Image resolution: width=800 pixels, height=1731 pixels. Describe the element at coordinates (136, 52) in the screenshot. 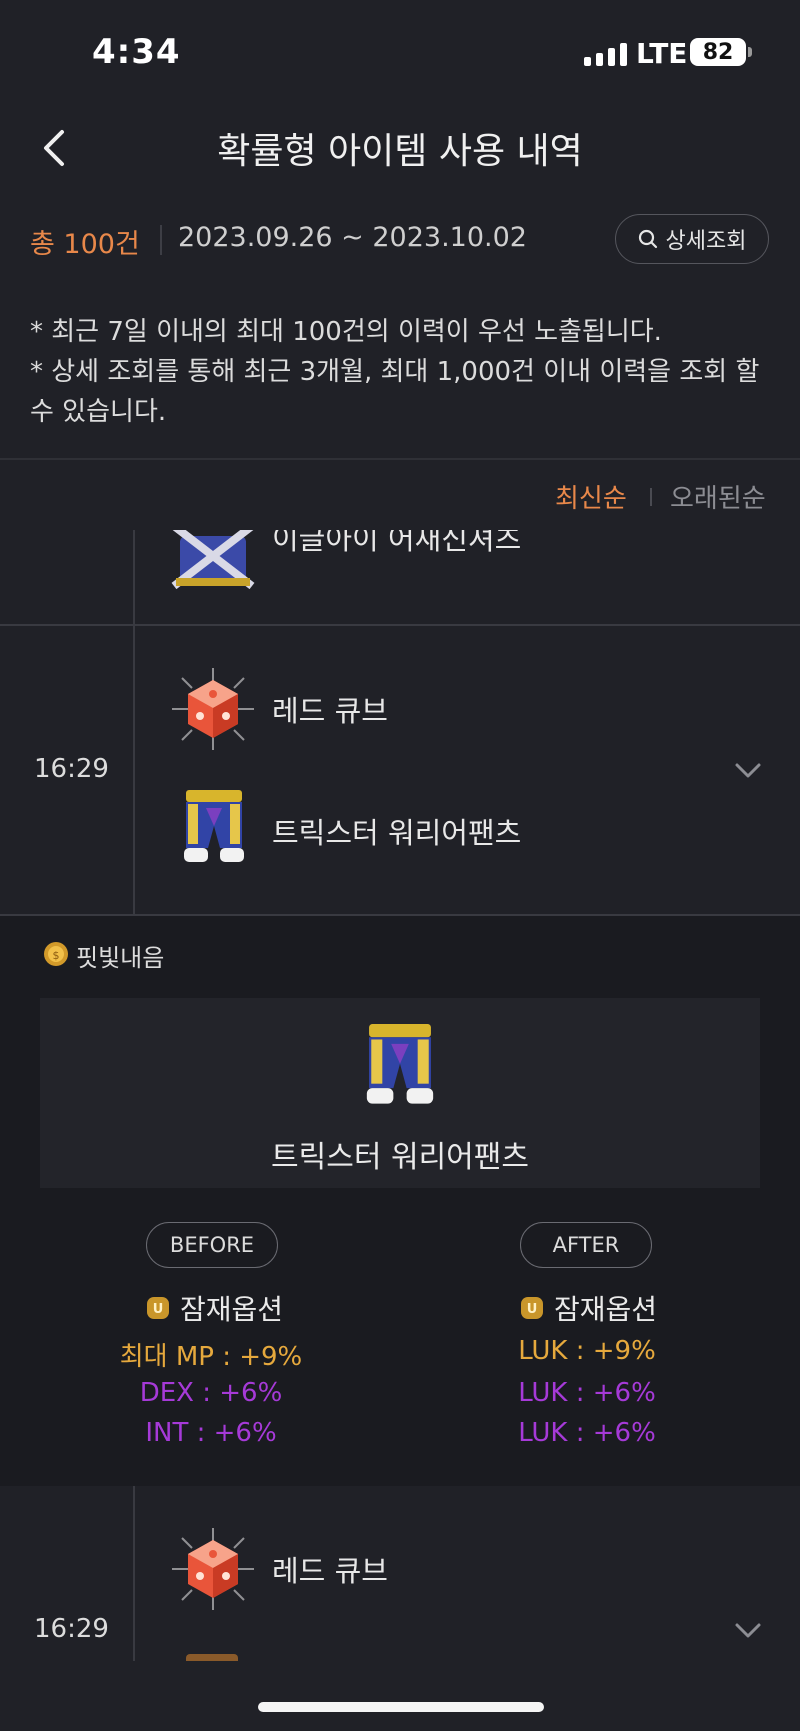

I see `status-time: 4:34` at that location.